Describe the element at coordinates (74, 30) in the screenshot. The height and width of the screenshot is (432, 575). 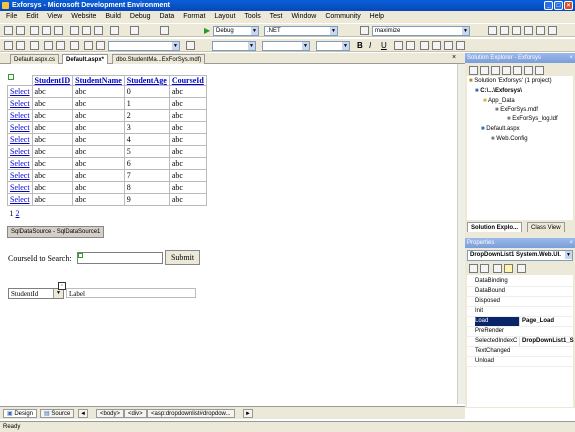
I see `cut-icon` at that location.